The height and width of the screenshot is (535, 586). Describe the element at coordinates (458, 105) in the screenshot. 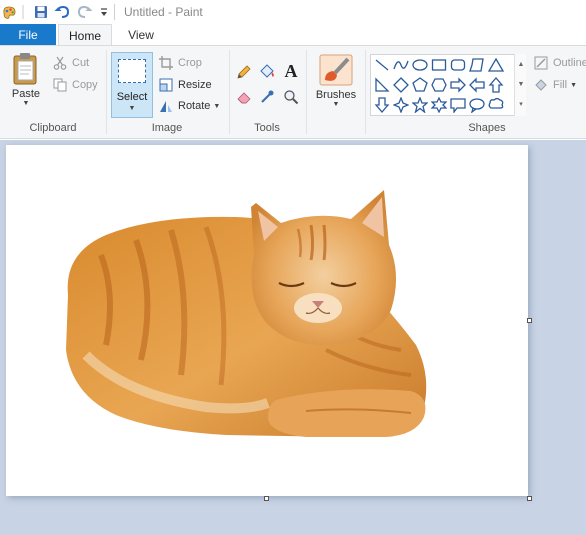

I see `rectangular-callout-shape-icon` at that location.